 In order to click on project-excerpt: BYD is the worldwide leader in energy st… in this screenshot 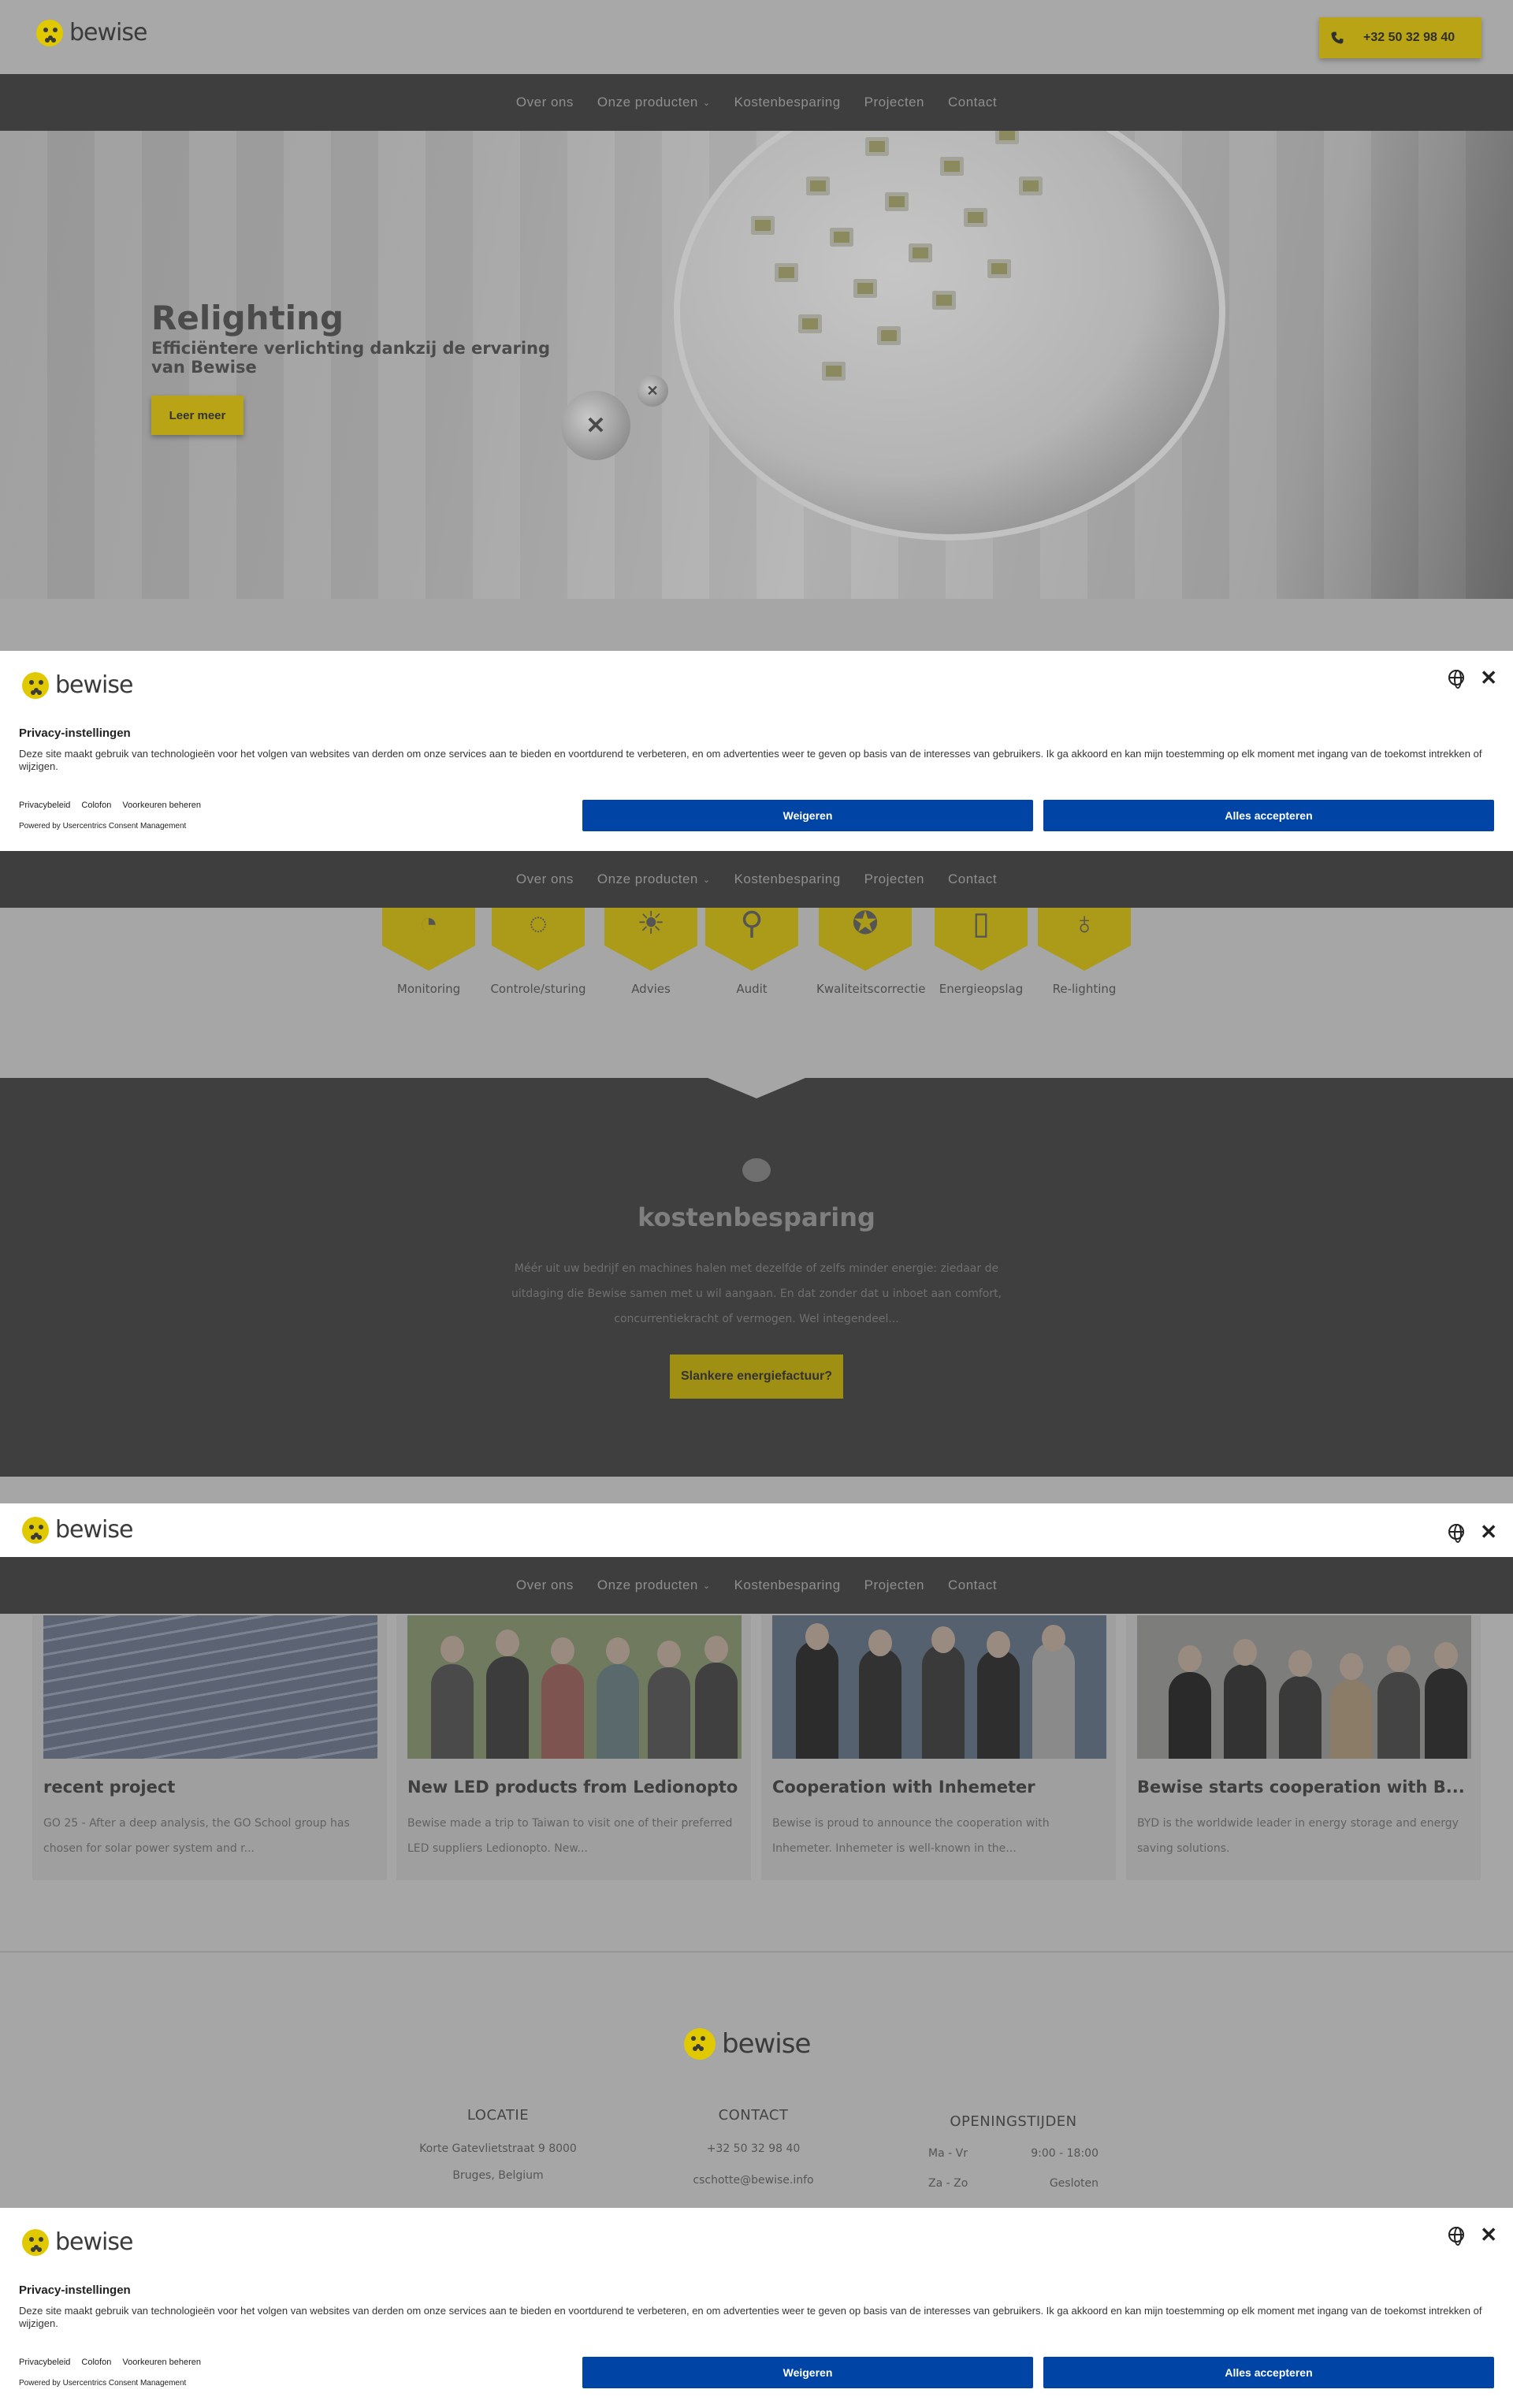, I will do `click(1298, 1836)`.